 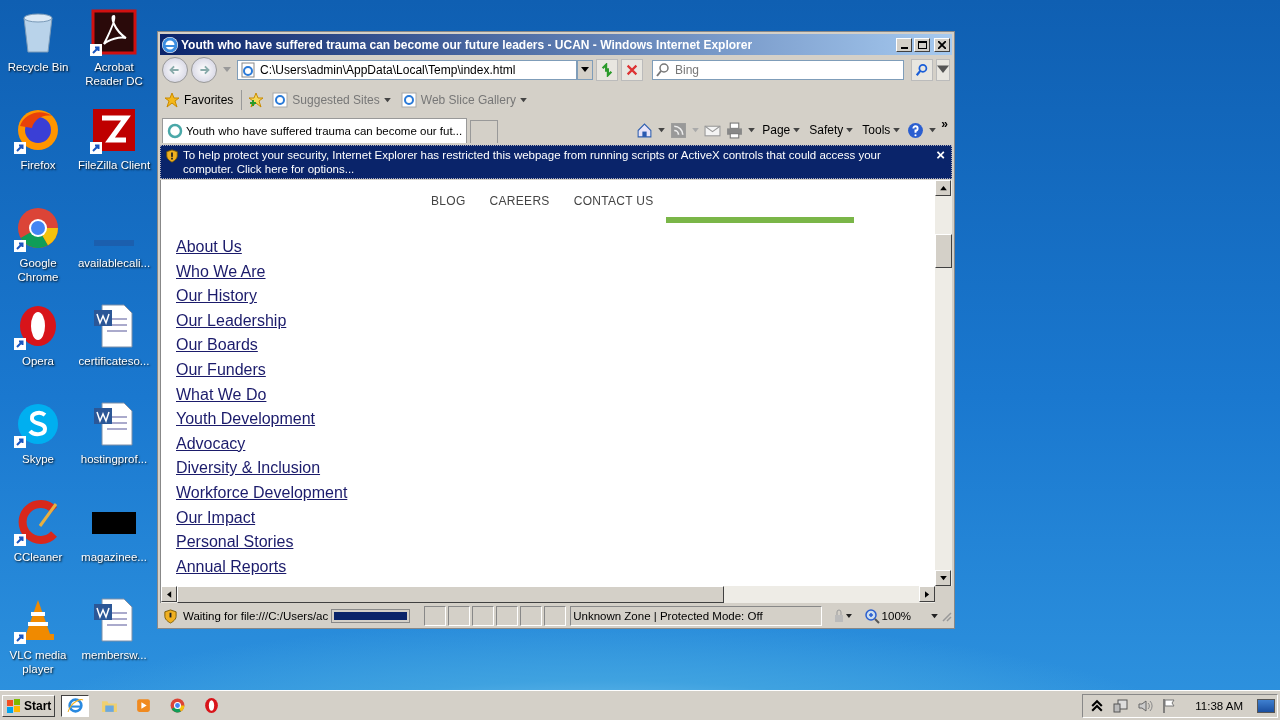 I want to click on clock: 11:38 AM, so click(x=1219, y=705).